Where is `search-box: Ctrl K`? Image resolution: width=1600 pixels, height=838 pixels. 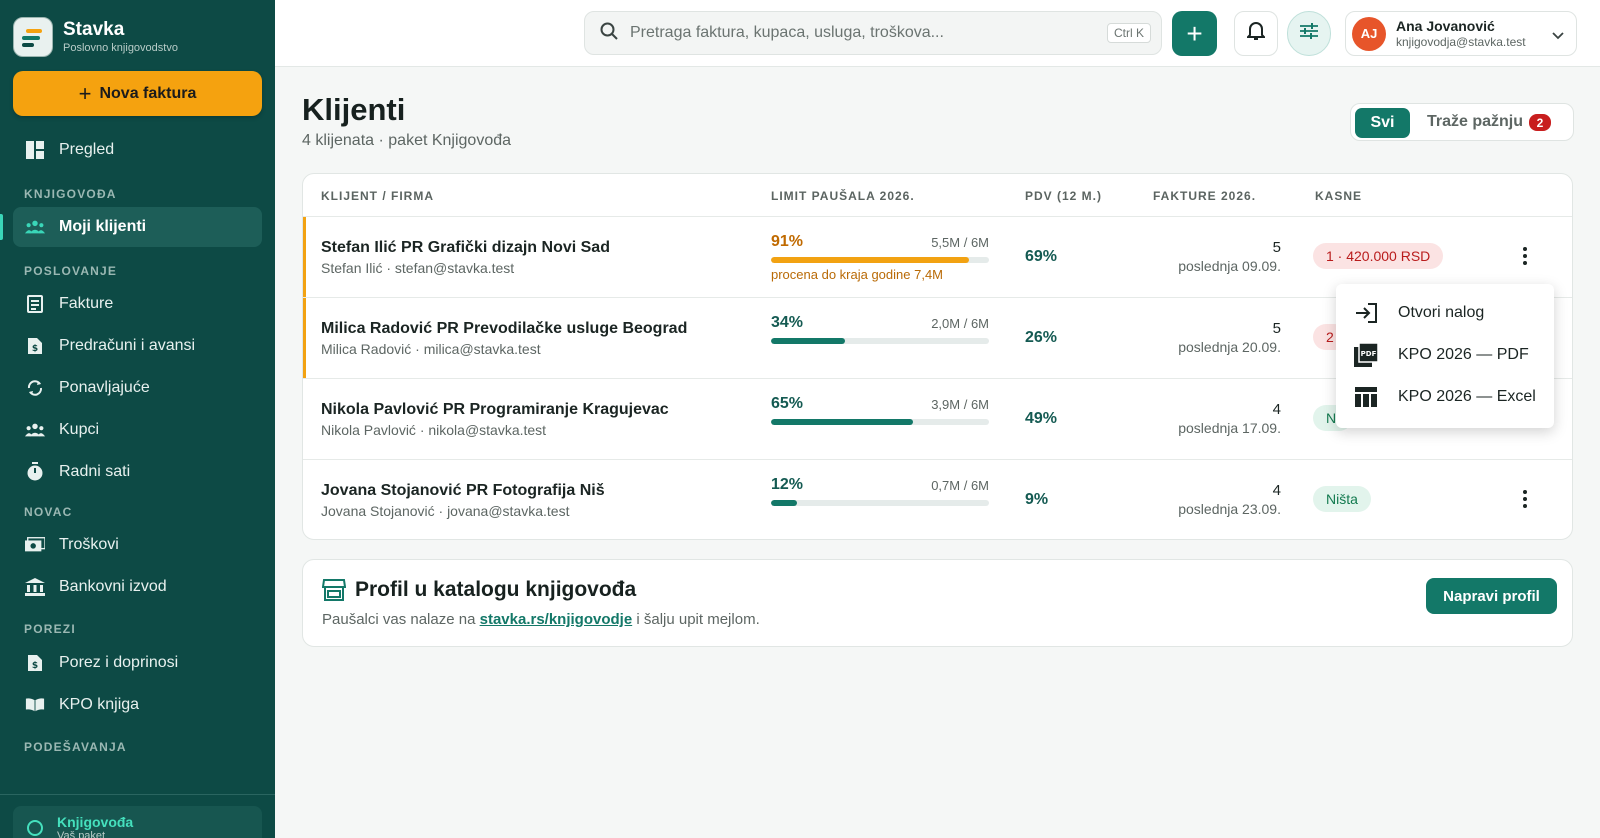 search-box: Ctrl K is located at coordinates (873, 33).